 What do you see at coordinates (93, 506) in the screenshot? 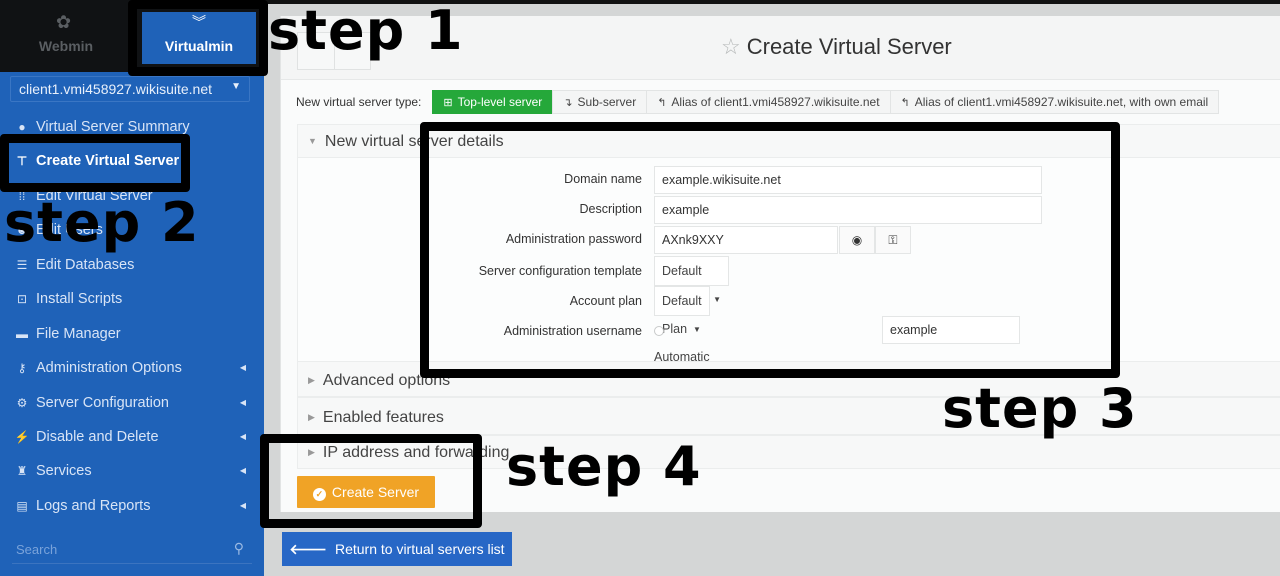
I see `sidebar-item-label: Logs and Reports` at bounding box center [93, 506].